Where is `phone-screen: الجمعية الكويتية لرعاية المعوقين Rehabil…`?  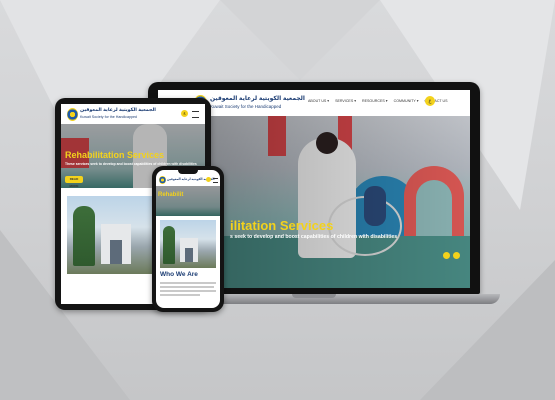
phone-screen: الجمعية الكويتية لرعاية المعوقين Rehabil… is located at coordinates (188, 239).